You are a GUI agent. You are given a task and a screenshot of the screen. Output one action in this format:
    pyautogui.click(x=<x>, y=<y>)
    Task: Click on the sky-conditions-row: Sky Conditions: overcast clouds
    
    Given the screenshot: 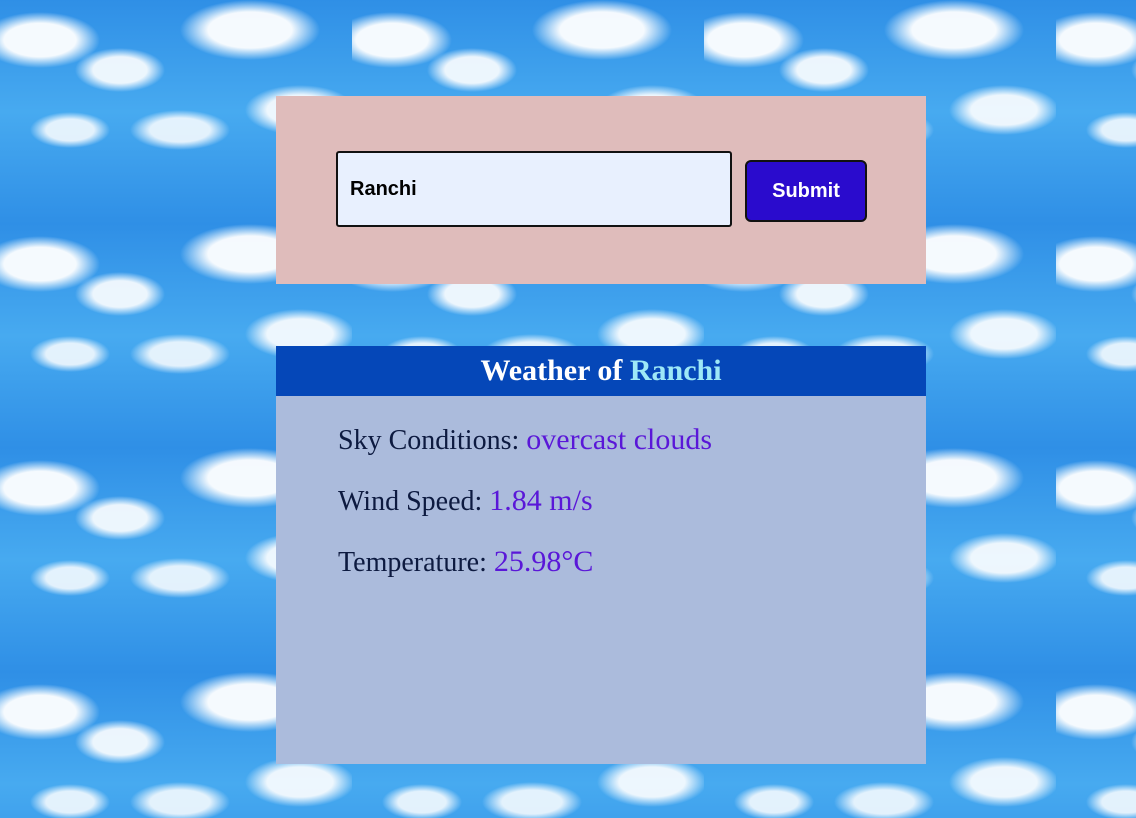 What is the action you would take?
    pyautogui.click(x=632, y=450)
    